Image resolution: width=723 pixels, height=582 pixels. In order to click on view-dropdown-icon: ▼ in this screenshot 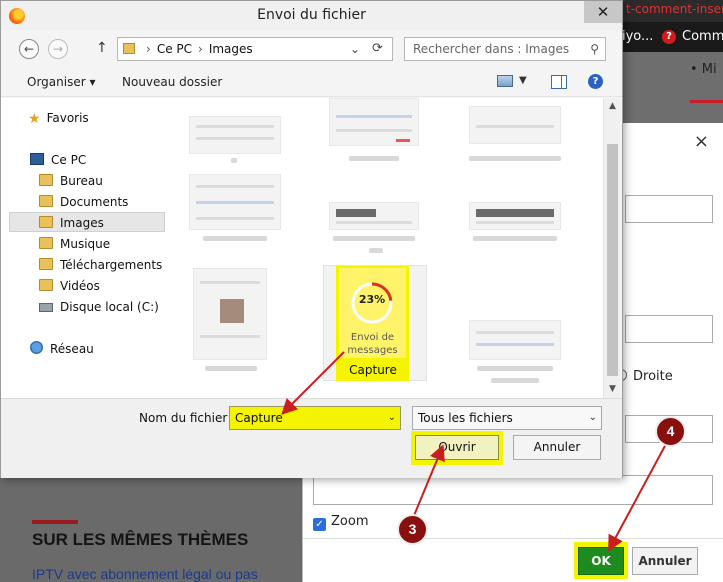, I will do `click(523, 80)`.